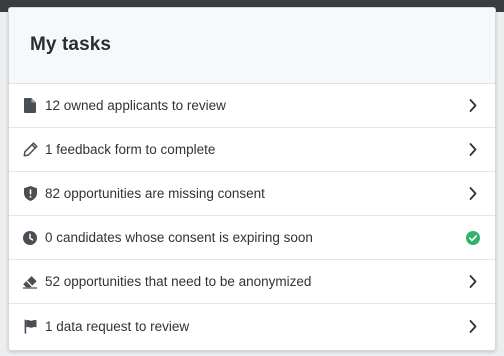  What do you see at coordinates (71, 44) in the screenshot?
I see `panel-title: My tasks` at bounding box center [71, 44].